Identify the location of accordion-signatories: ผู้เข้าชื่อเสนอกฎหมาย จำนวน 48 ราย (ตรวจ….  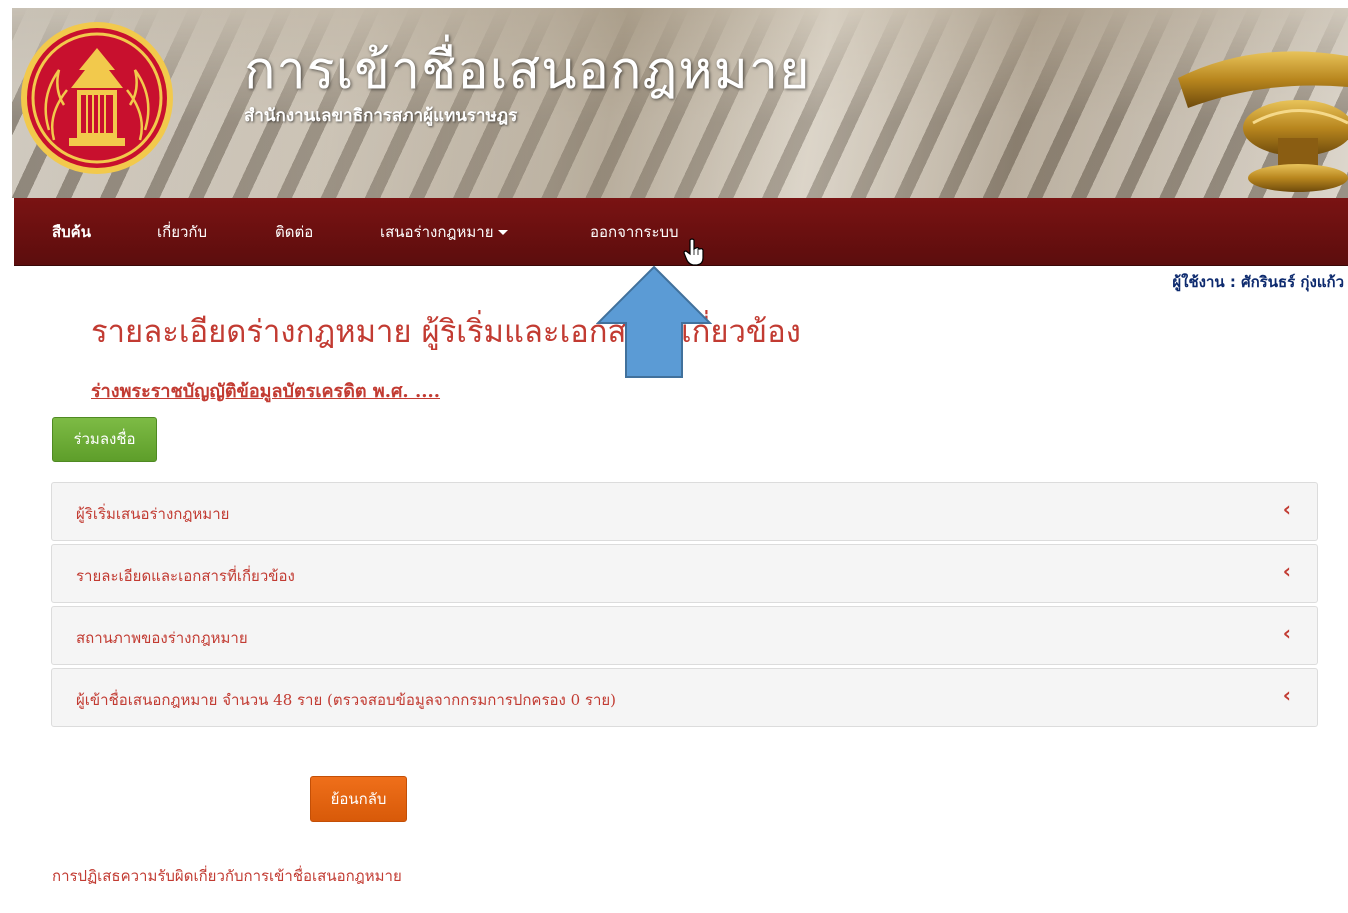
(684, 697).